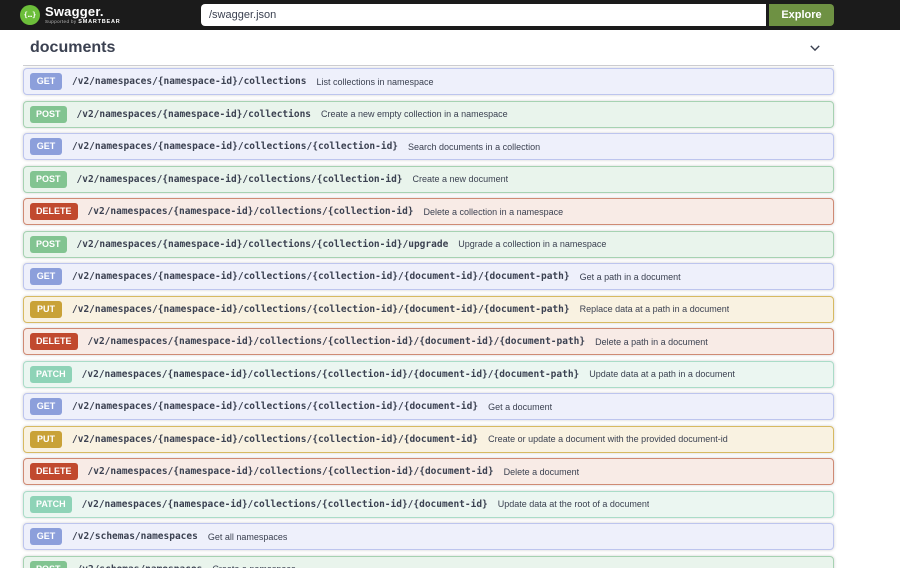  What do you see at coordinates (662, 374) in the screenshot?
I see `operation-description: Update data at a path in a document` at bounding box center [662, 374].